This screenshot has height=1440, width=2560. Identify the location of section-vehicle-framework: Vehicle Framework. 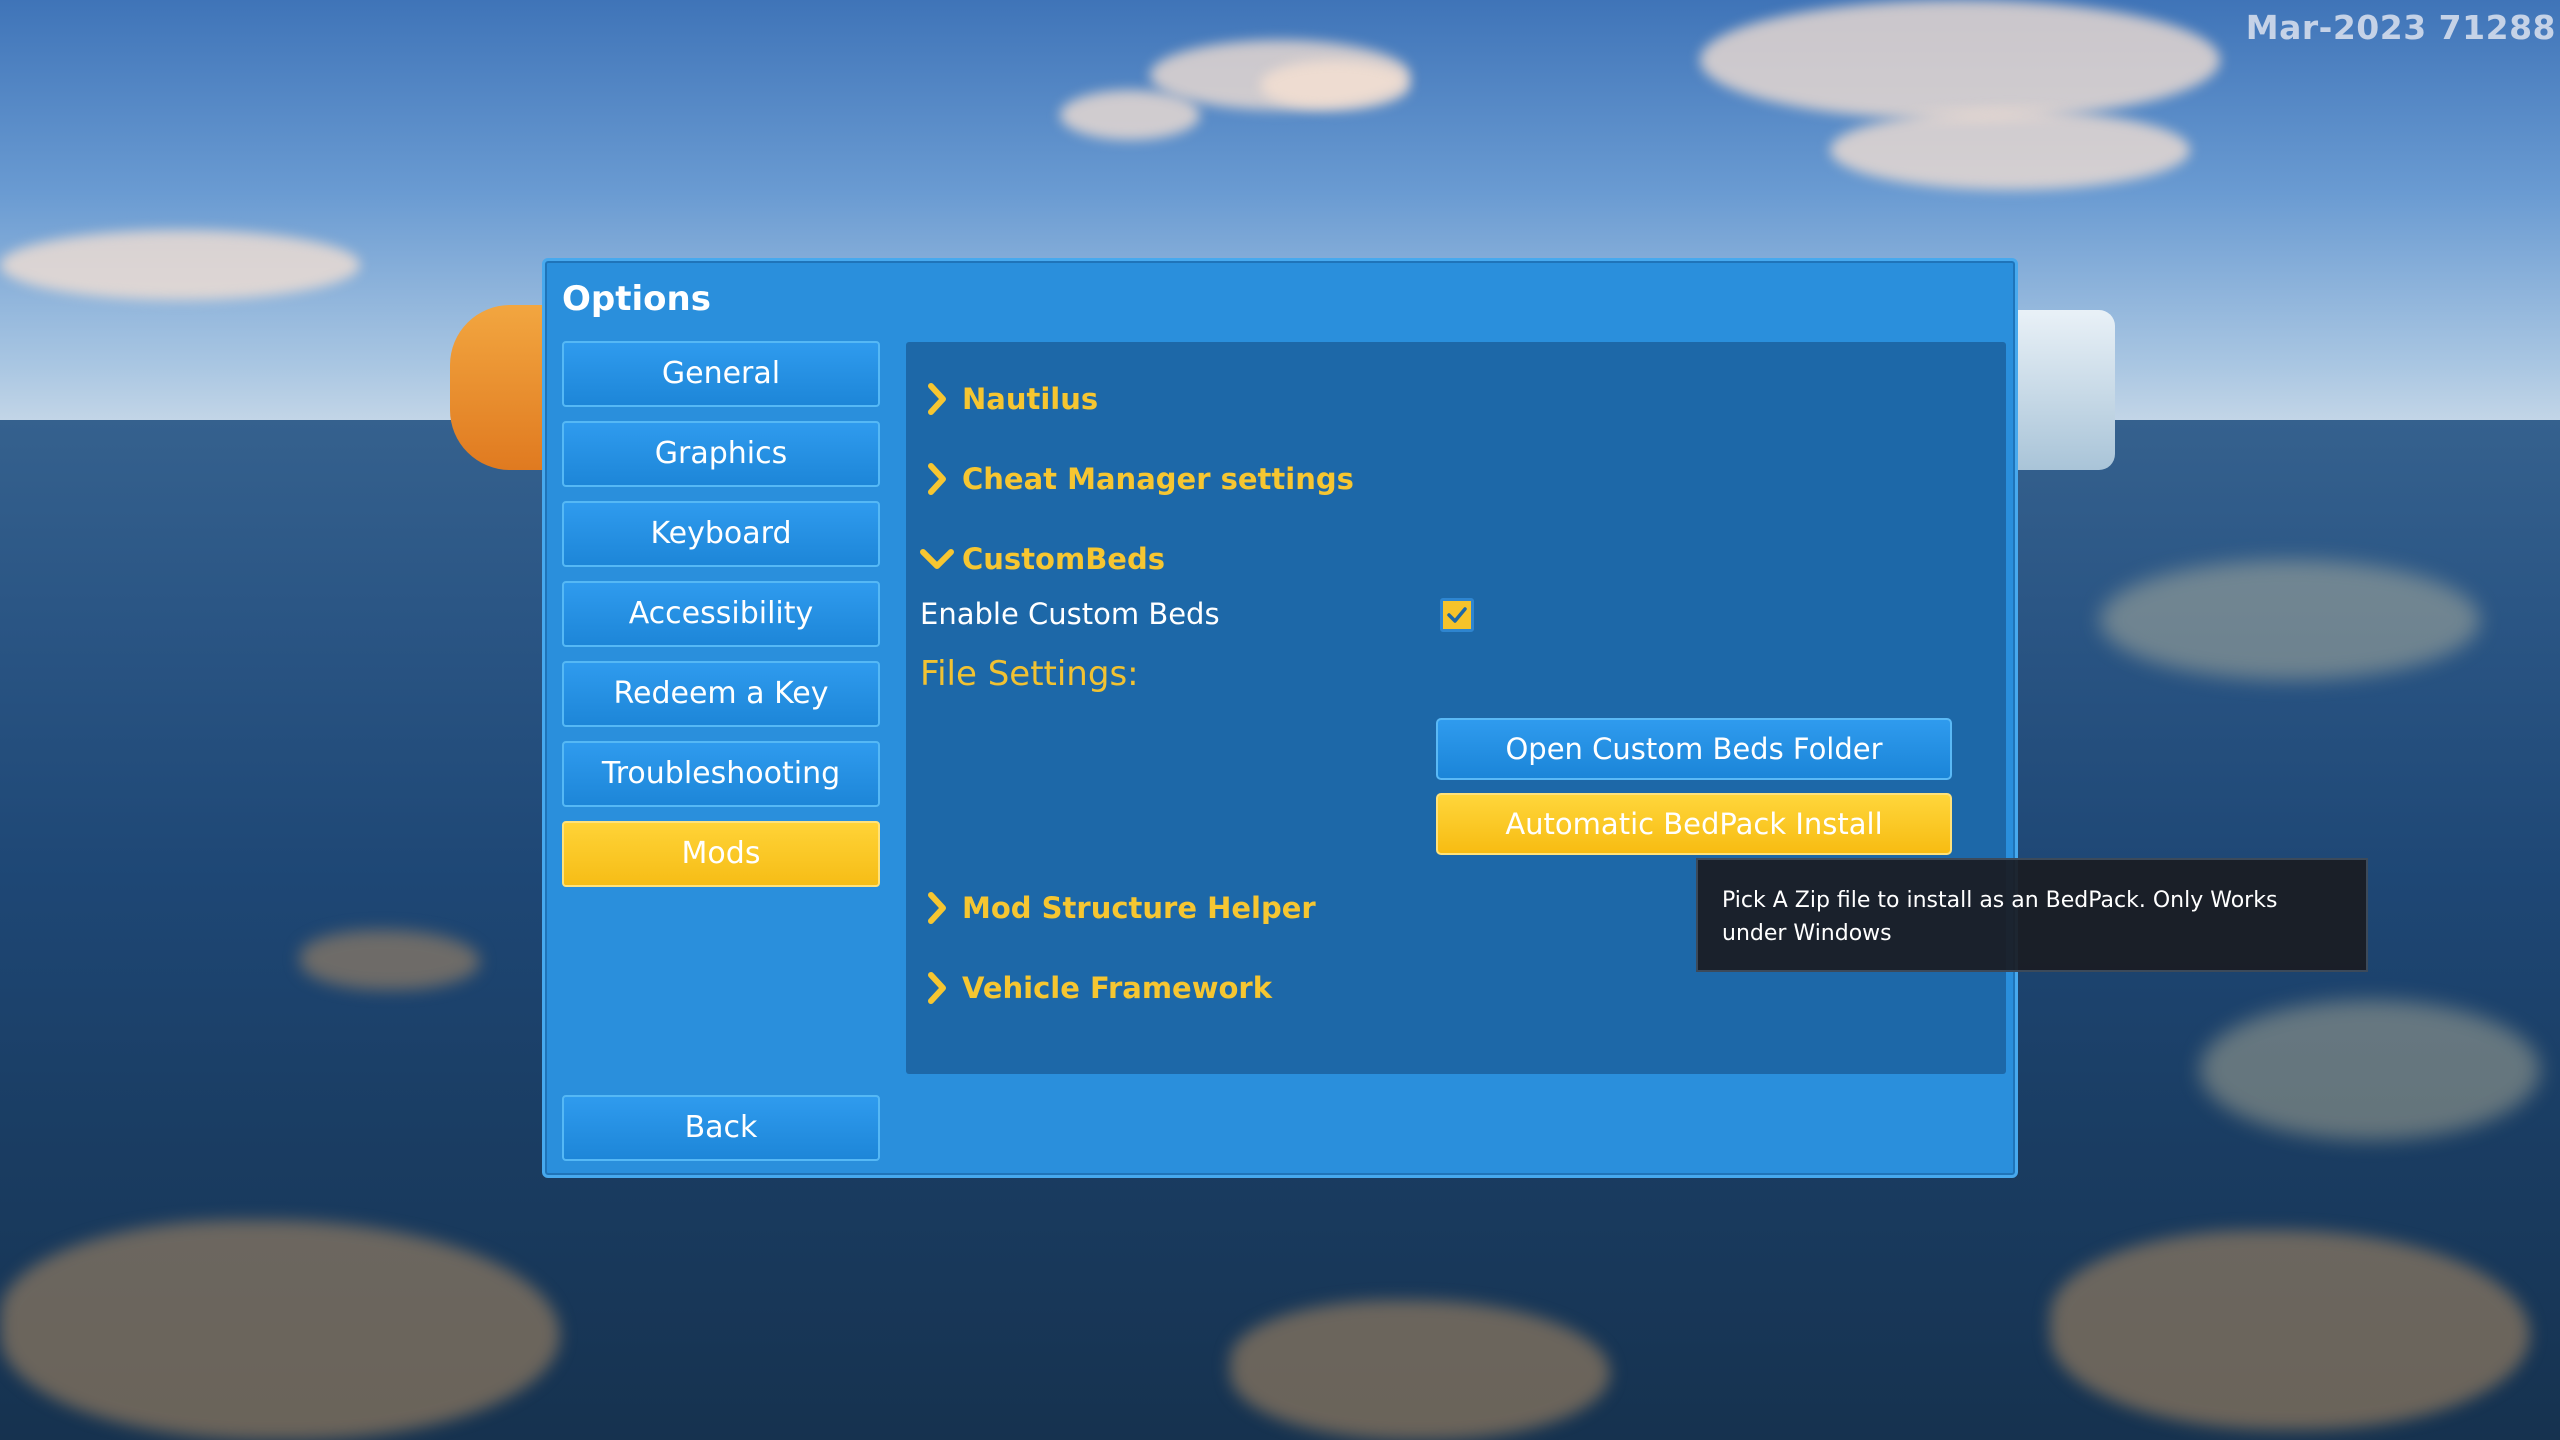
(1096, 988).